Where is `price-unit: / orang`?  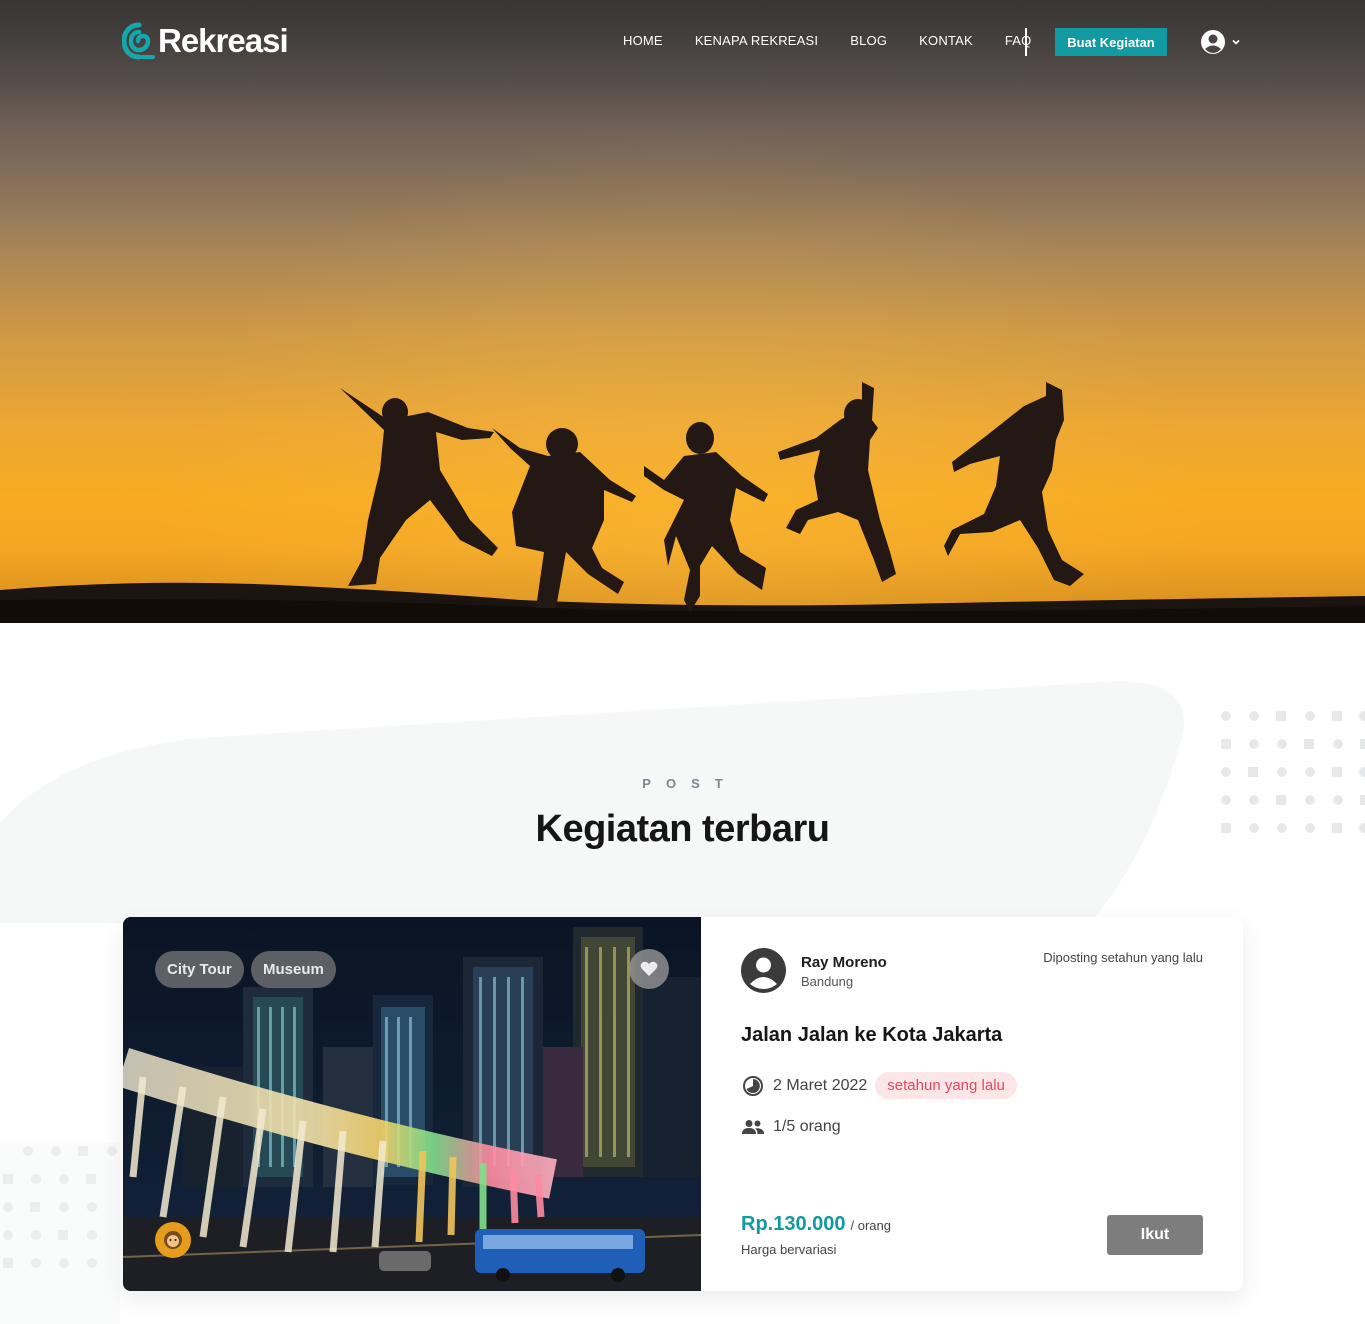 price-unit: / orang is located at coordinates (870, 1225).